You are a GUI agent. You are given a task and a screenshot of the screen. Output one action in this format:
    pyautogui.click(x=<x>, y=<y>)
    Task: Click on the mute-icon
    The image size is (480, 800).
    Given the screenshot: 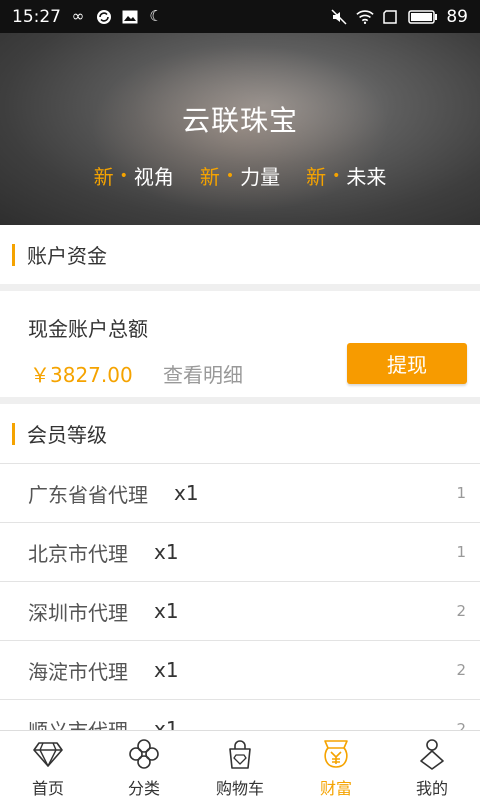 What is the action you would take?
    pyautogui.click(x=339, y=17)
    